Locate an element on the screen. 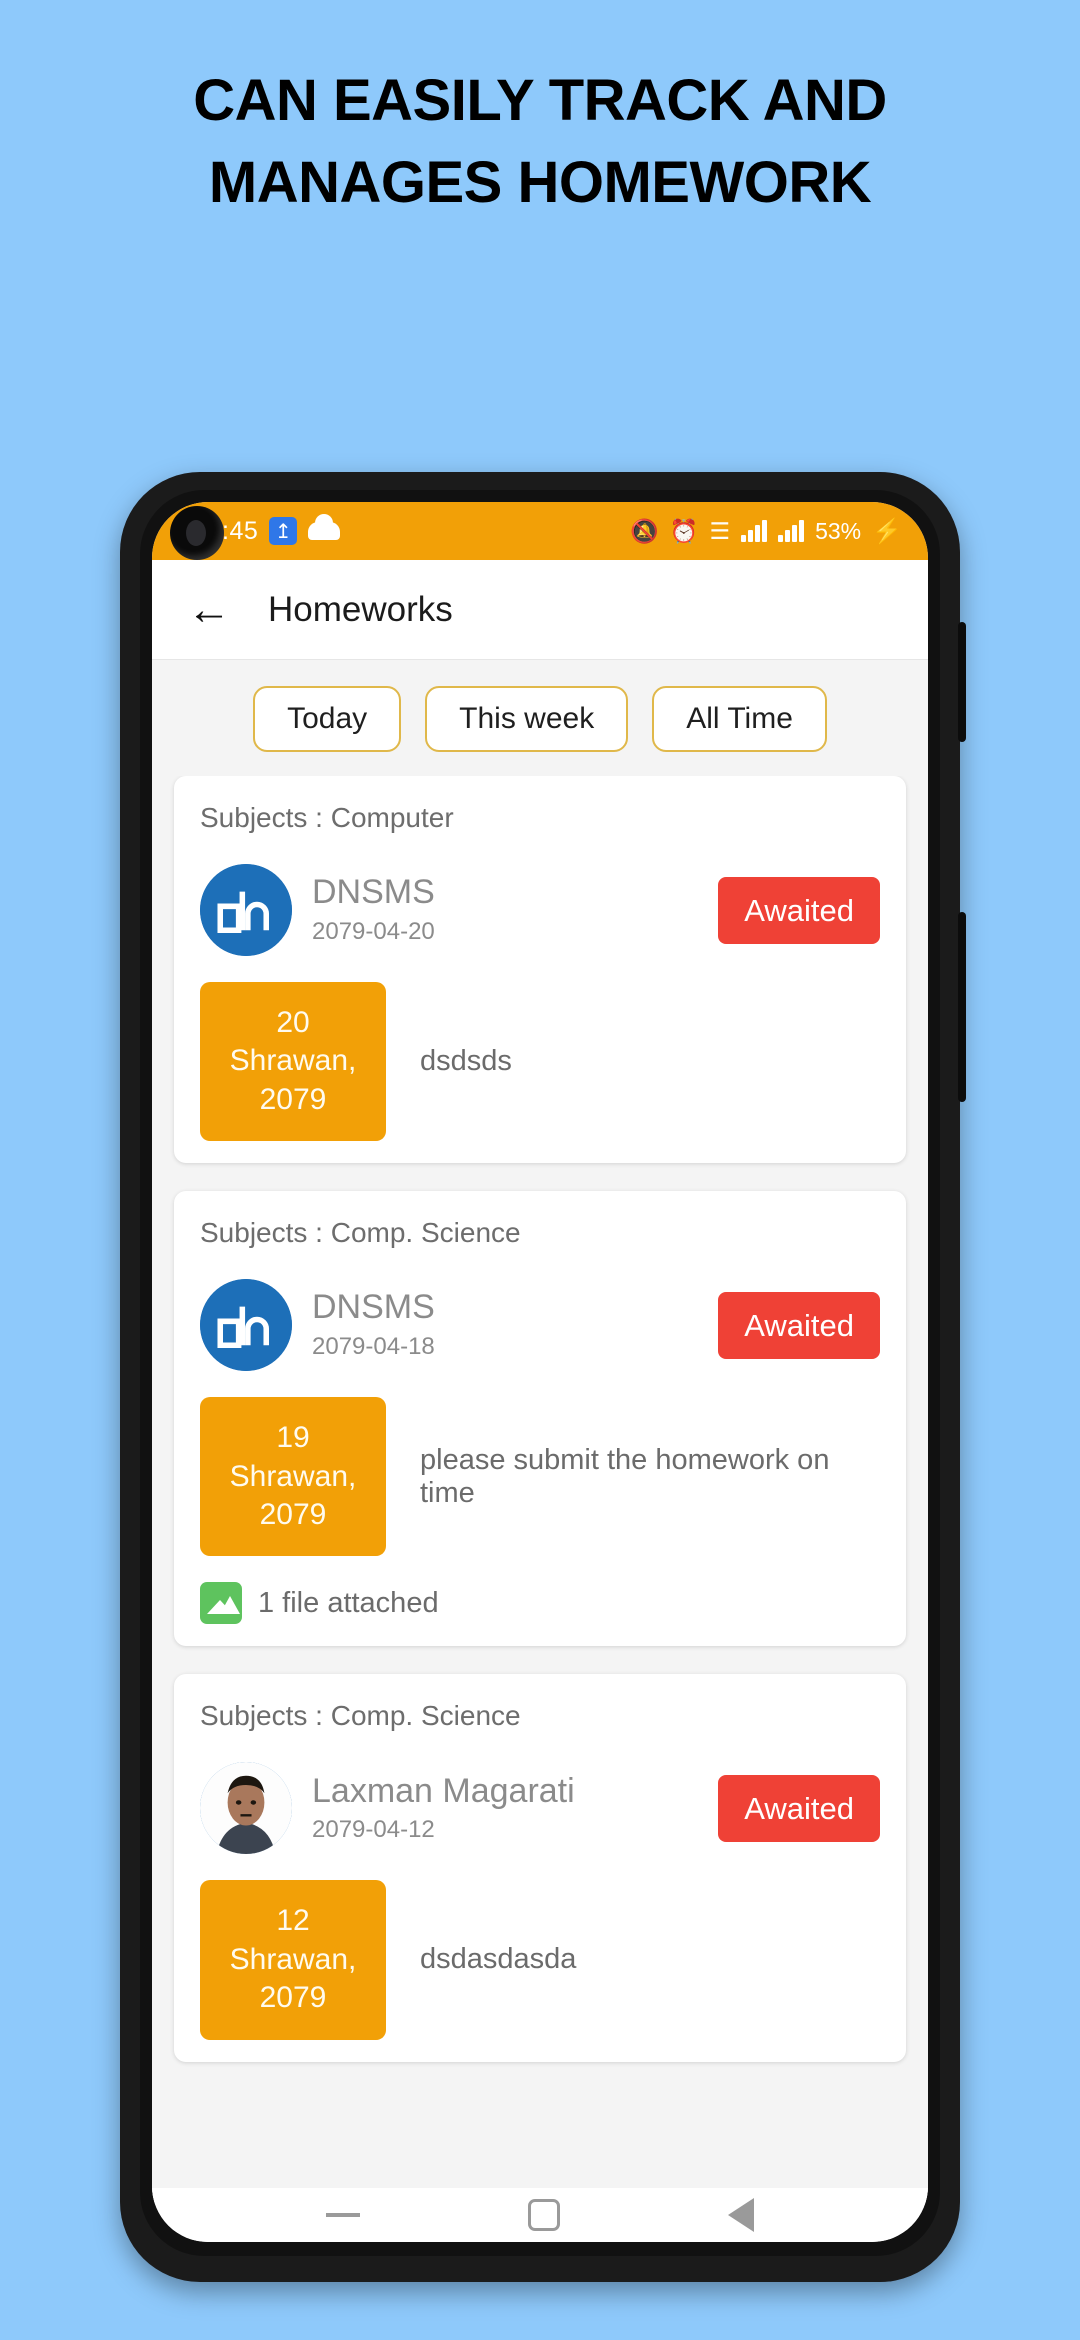 Image resolution: width=1080 pixels, height=2340 pixels. due-date-tile: 19 Shrawan, 2079 is located at coordinates (293, 1477).